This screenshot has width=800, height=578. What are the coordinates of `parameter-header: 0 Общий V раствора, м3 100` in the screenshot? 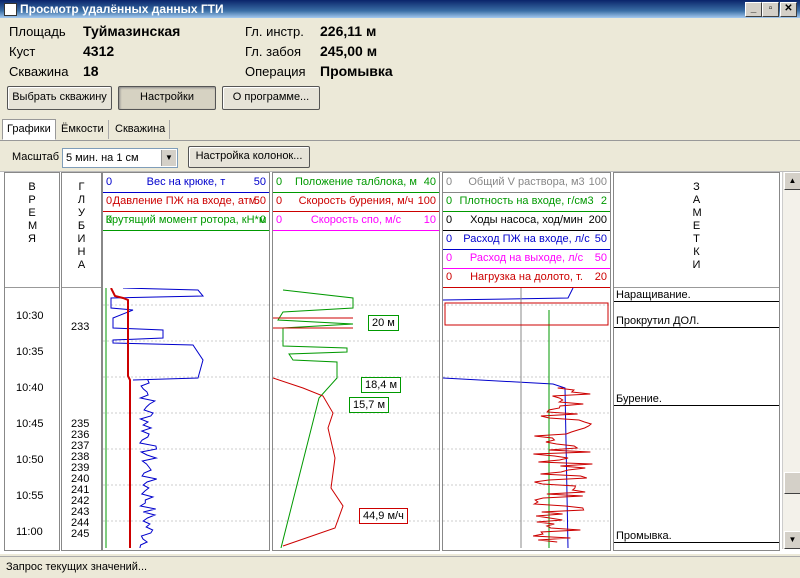 It's located at (526, 183).